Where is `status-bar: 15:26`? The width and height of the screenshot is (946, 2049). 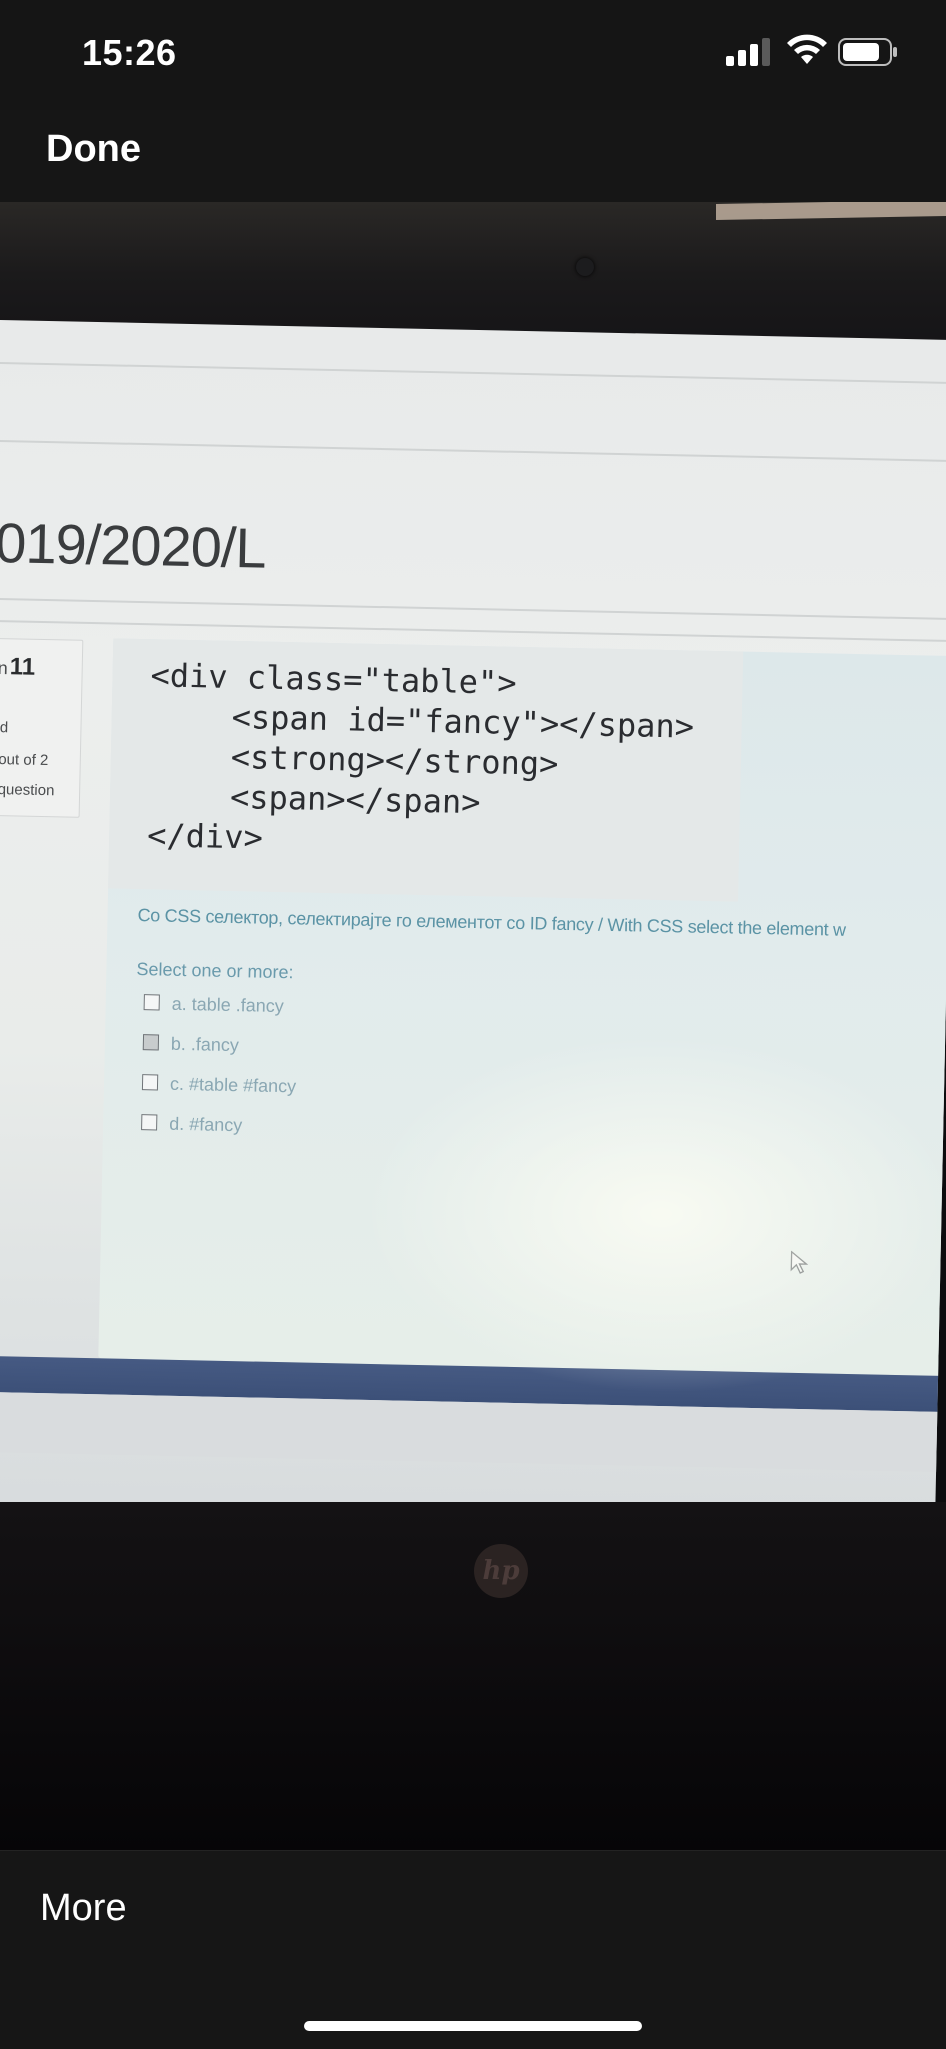
status-bar: 15:26 is located at coordinates (473, 55).